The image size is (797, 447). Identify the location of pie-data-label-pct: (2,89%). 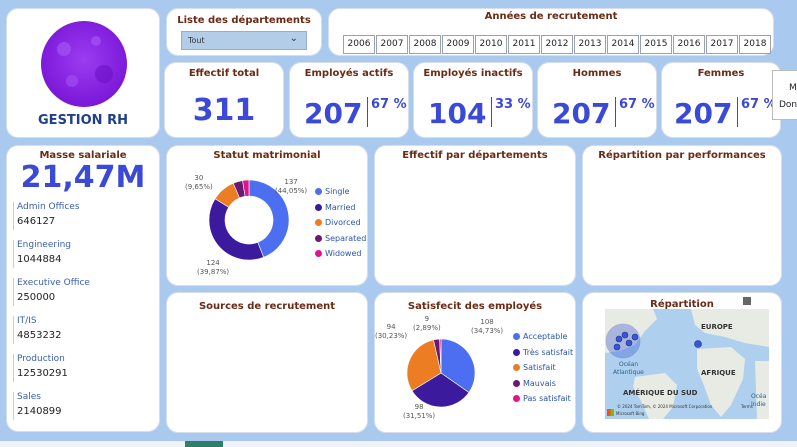
(427, 328).